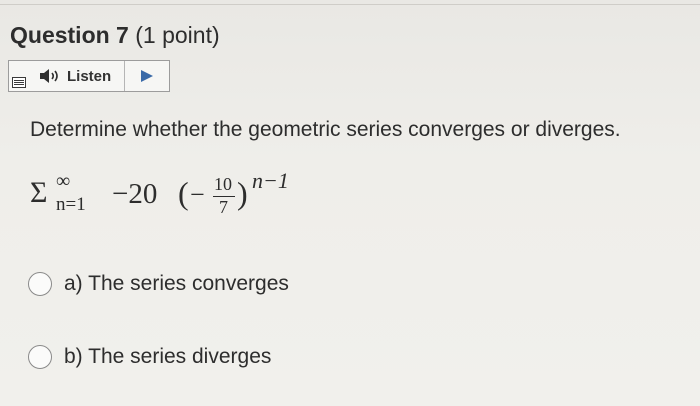  What do you see at coordinates (49, 76) in the screenshot?
I see `speaker-icon` at bounding box center [49, 76].